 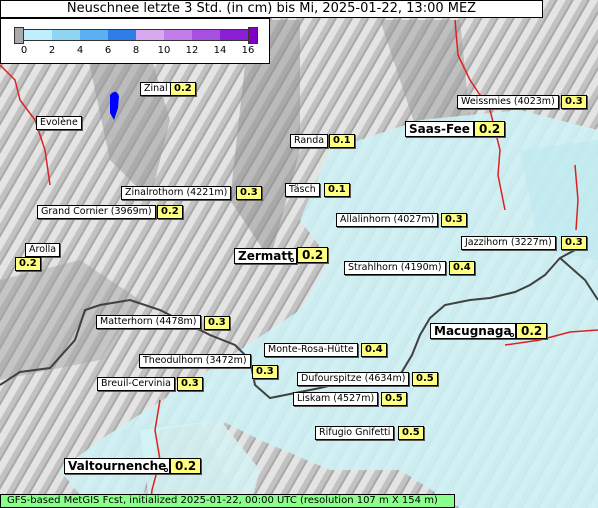 What do you see at coordinates (462, 268) in the screenshot?
I see `value-badge-strahlhorn: 0.4` at bounding box center [462, 268].